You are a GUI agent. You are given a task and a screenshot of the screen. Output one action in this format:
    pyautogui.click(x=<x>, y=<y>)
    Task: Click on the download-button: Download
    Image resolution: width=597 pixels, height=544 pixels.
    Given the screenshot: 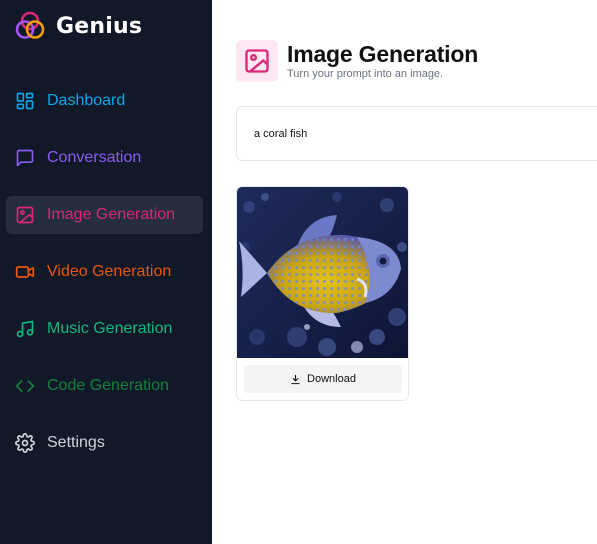 What is the action you would take?
    pyautogui.click(x=323, y=379)
    